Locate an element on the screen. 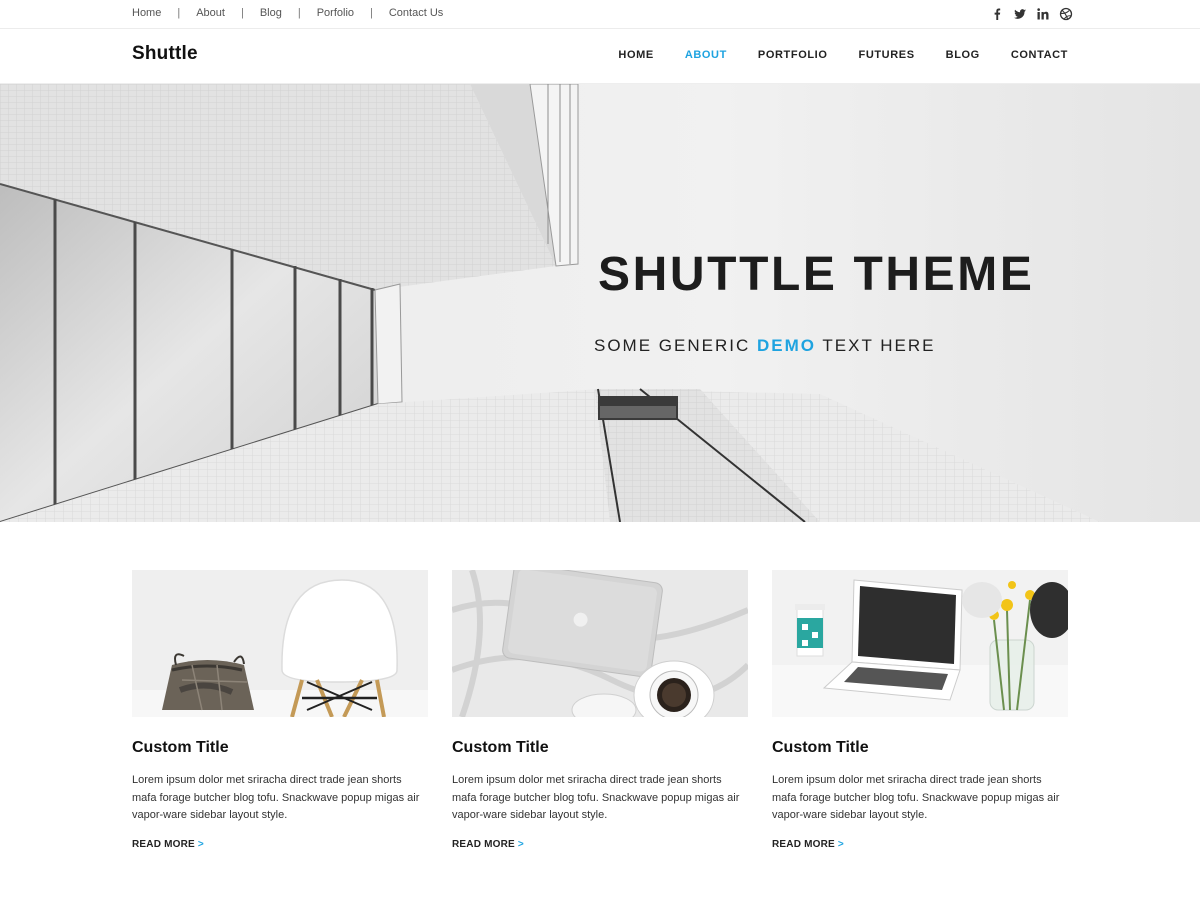 The width and height of the screenshot is (1200, 900). top-link-home: Home is located at coordinates (146, 13).